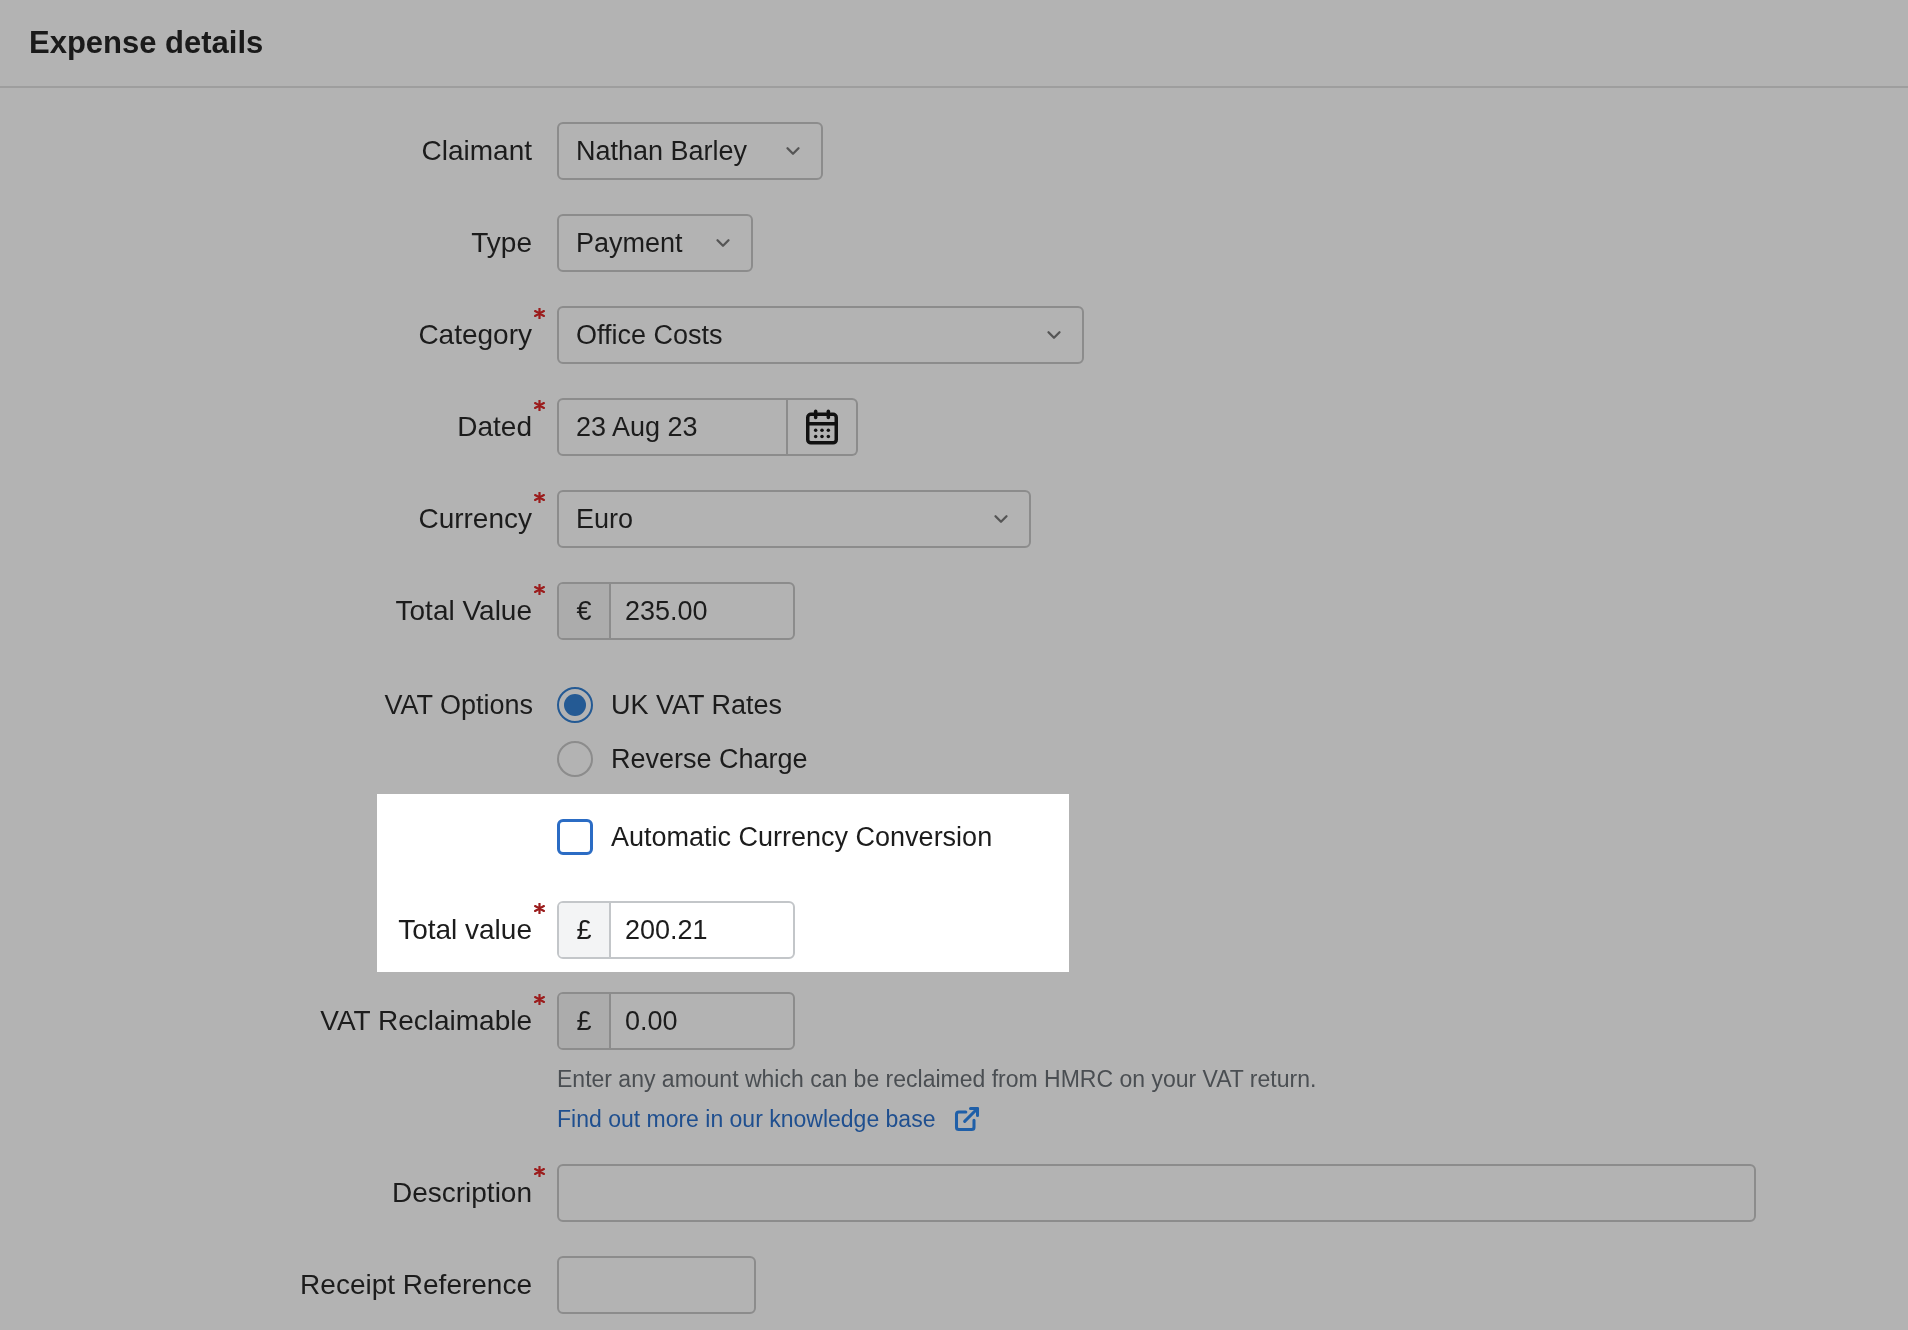 The width and height of the screenshot is (1908, 1330). Describe the element at coordinates (475, 518) in the screenshot. I see `field-label: Currency` at that location.